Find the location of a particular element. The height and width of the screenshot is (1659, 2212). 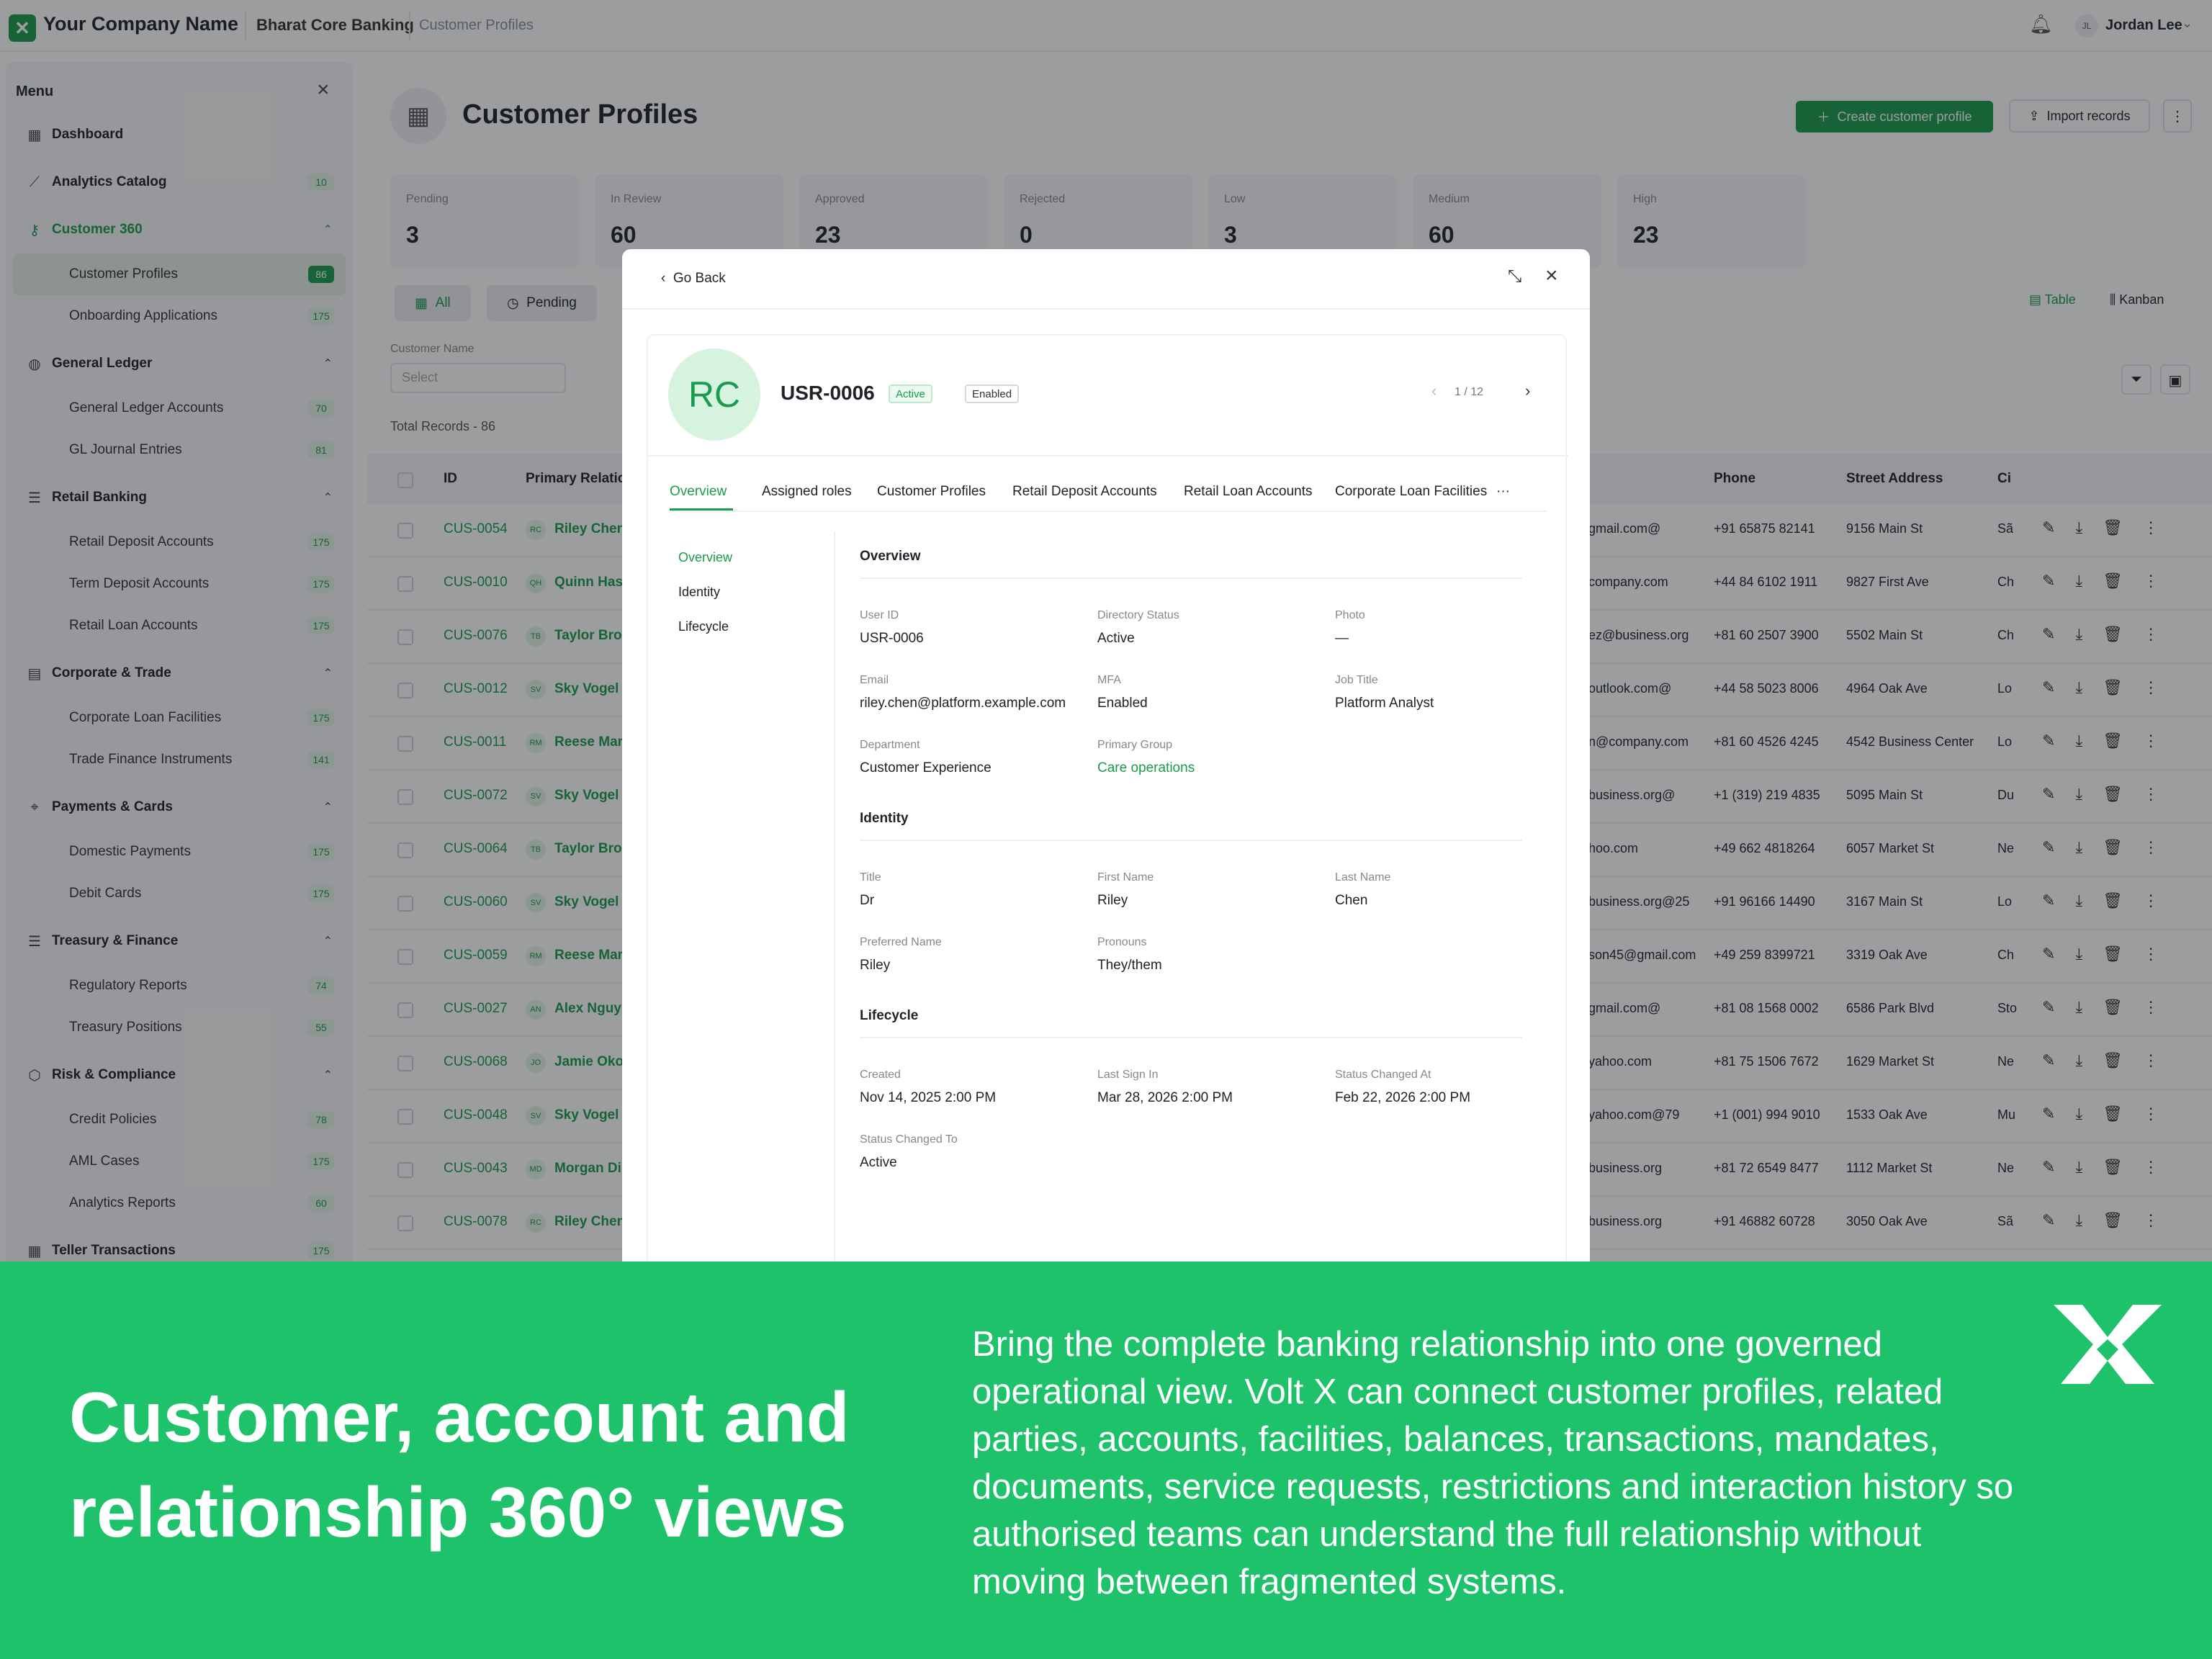

status-badge: Active is located at coordinates (911, 394).